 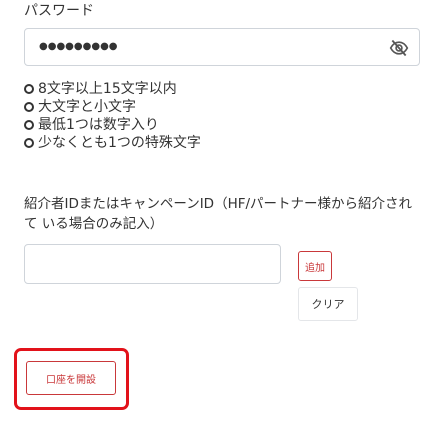 I want to click on submit-highlight-frame: 口座を開設, so click(x=71, y=379).